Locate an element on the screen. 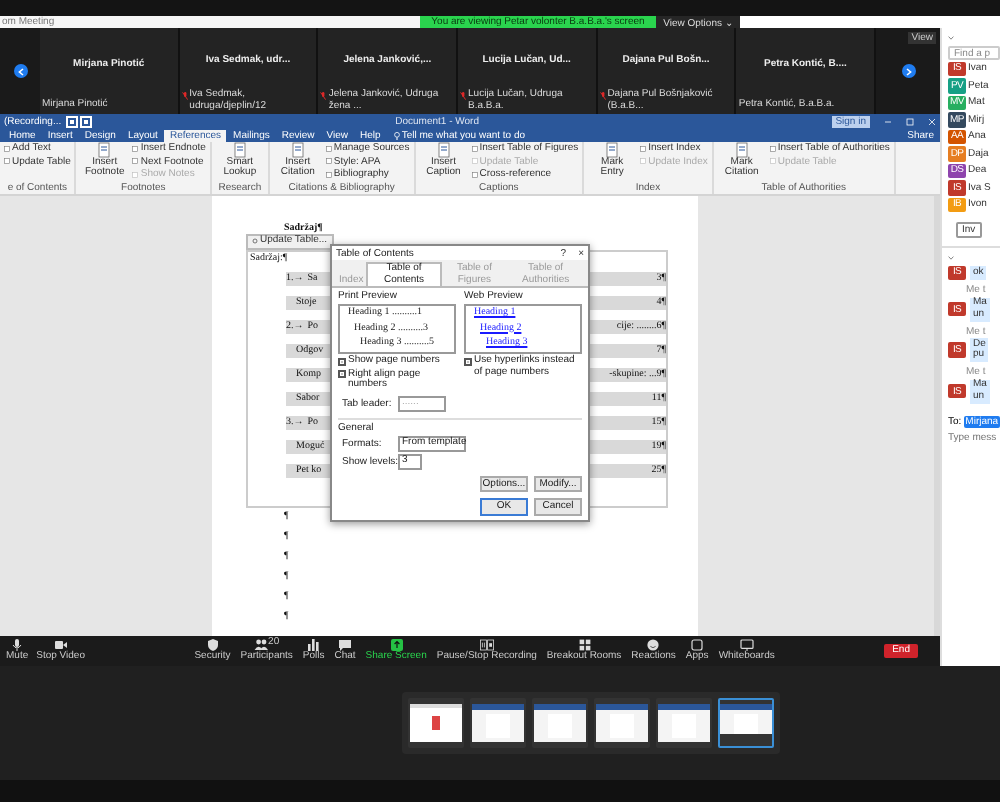  speech-bubble-icon is located at coordinates (345, 645).